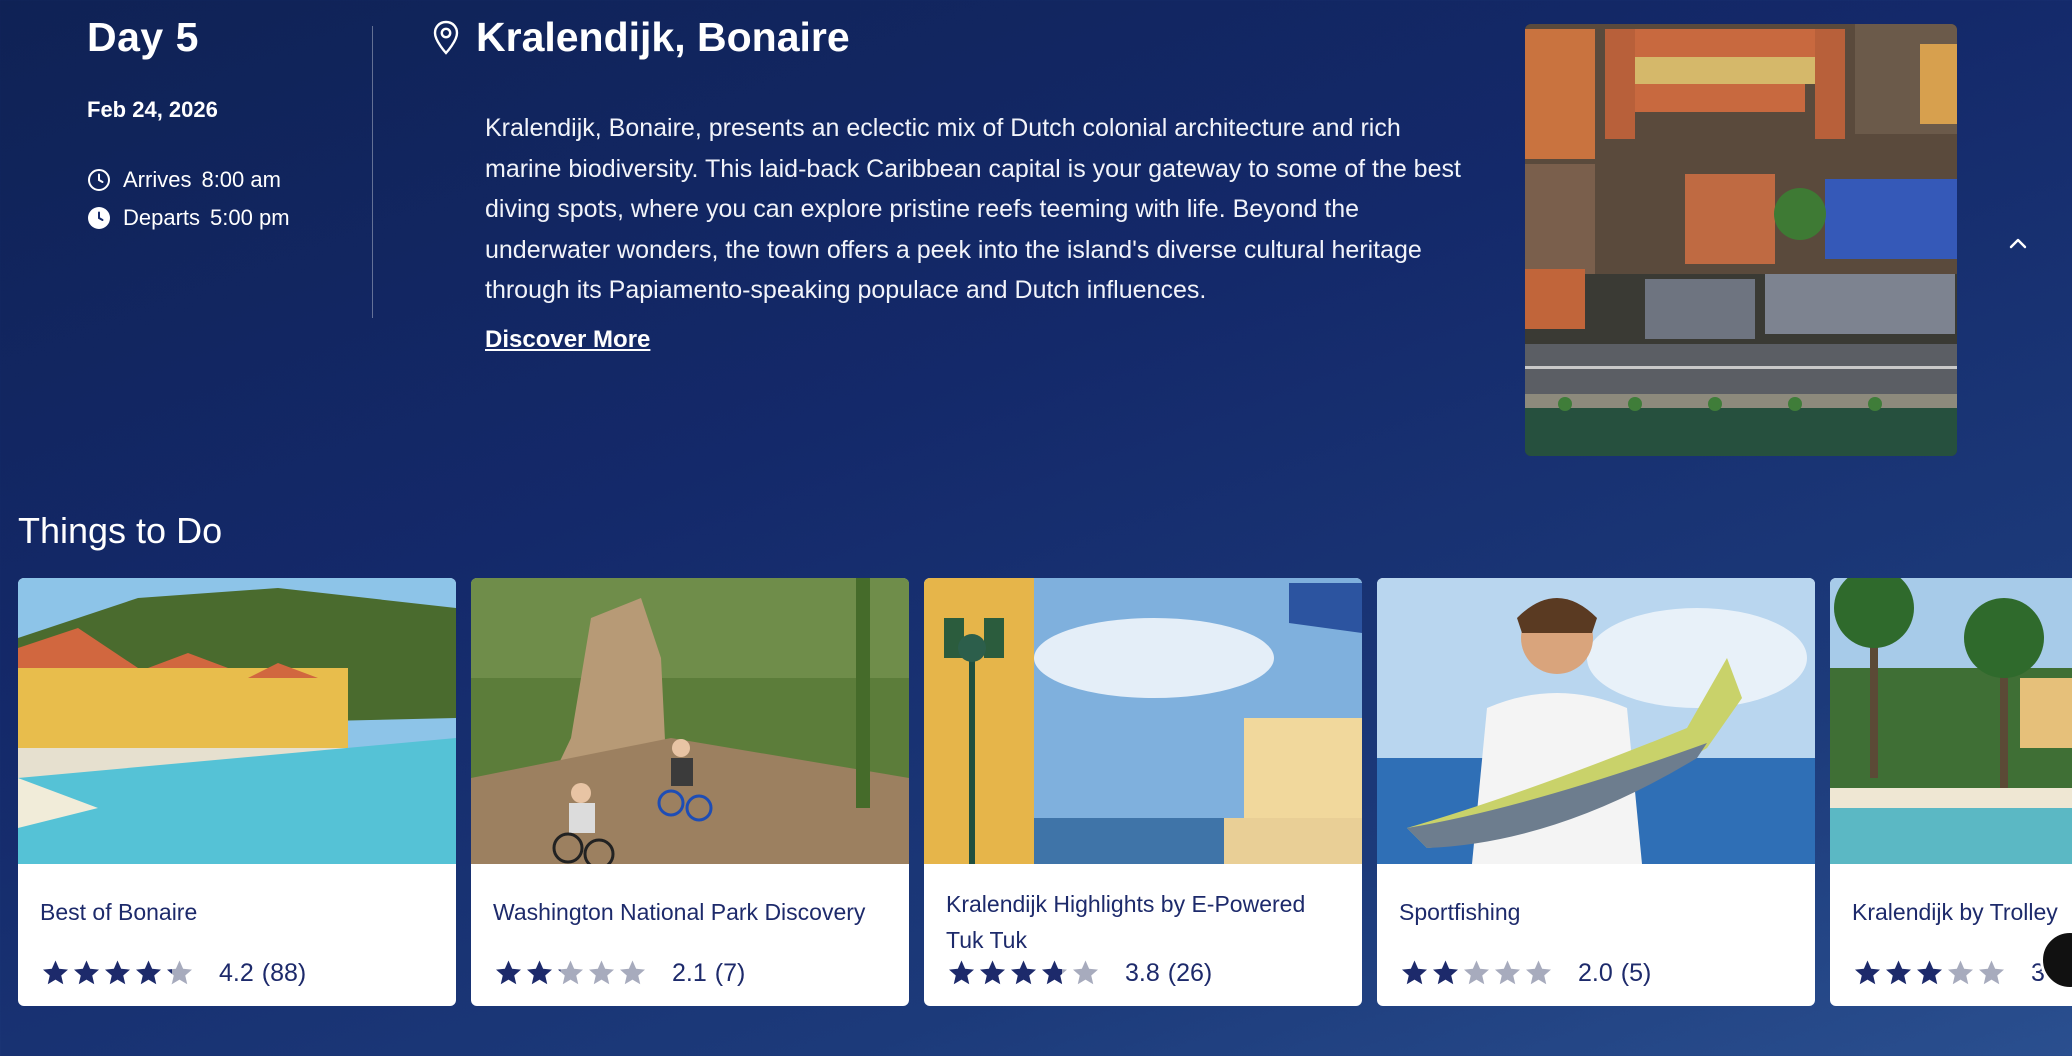  Describe the element at coordinates (1460, 912) in the screenshot. I see `activity-name: Sportfishing` at that location.